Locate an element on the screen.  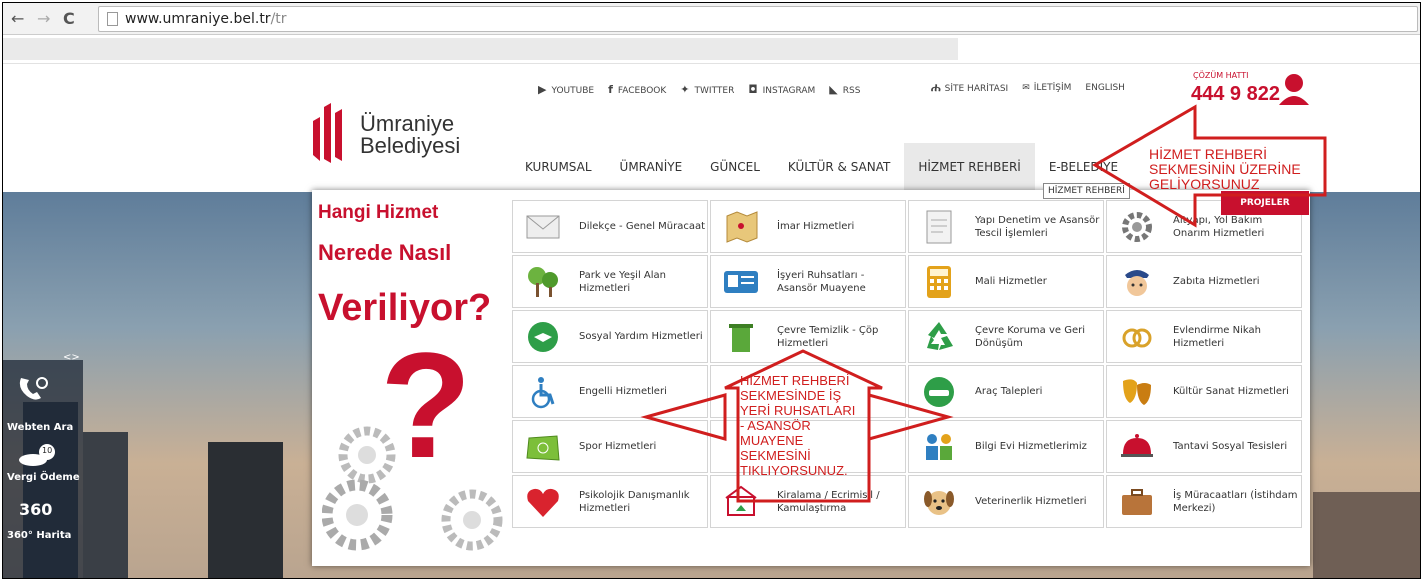
browser-toolbar: ← → C www.umraniye.bel.tr/tr is located at coordinates (711, 19).